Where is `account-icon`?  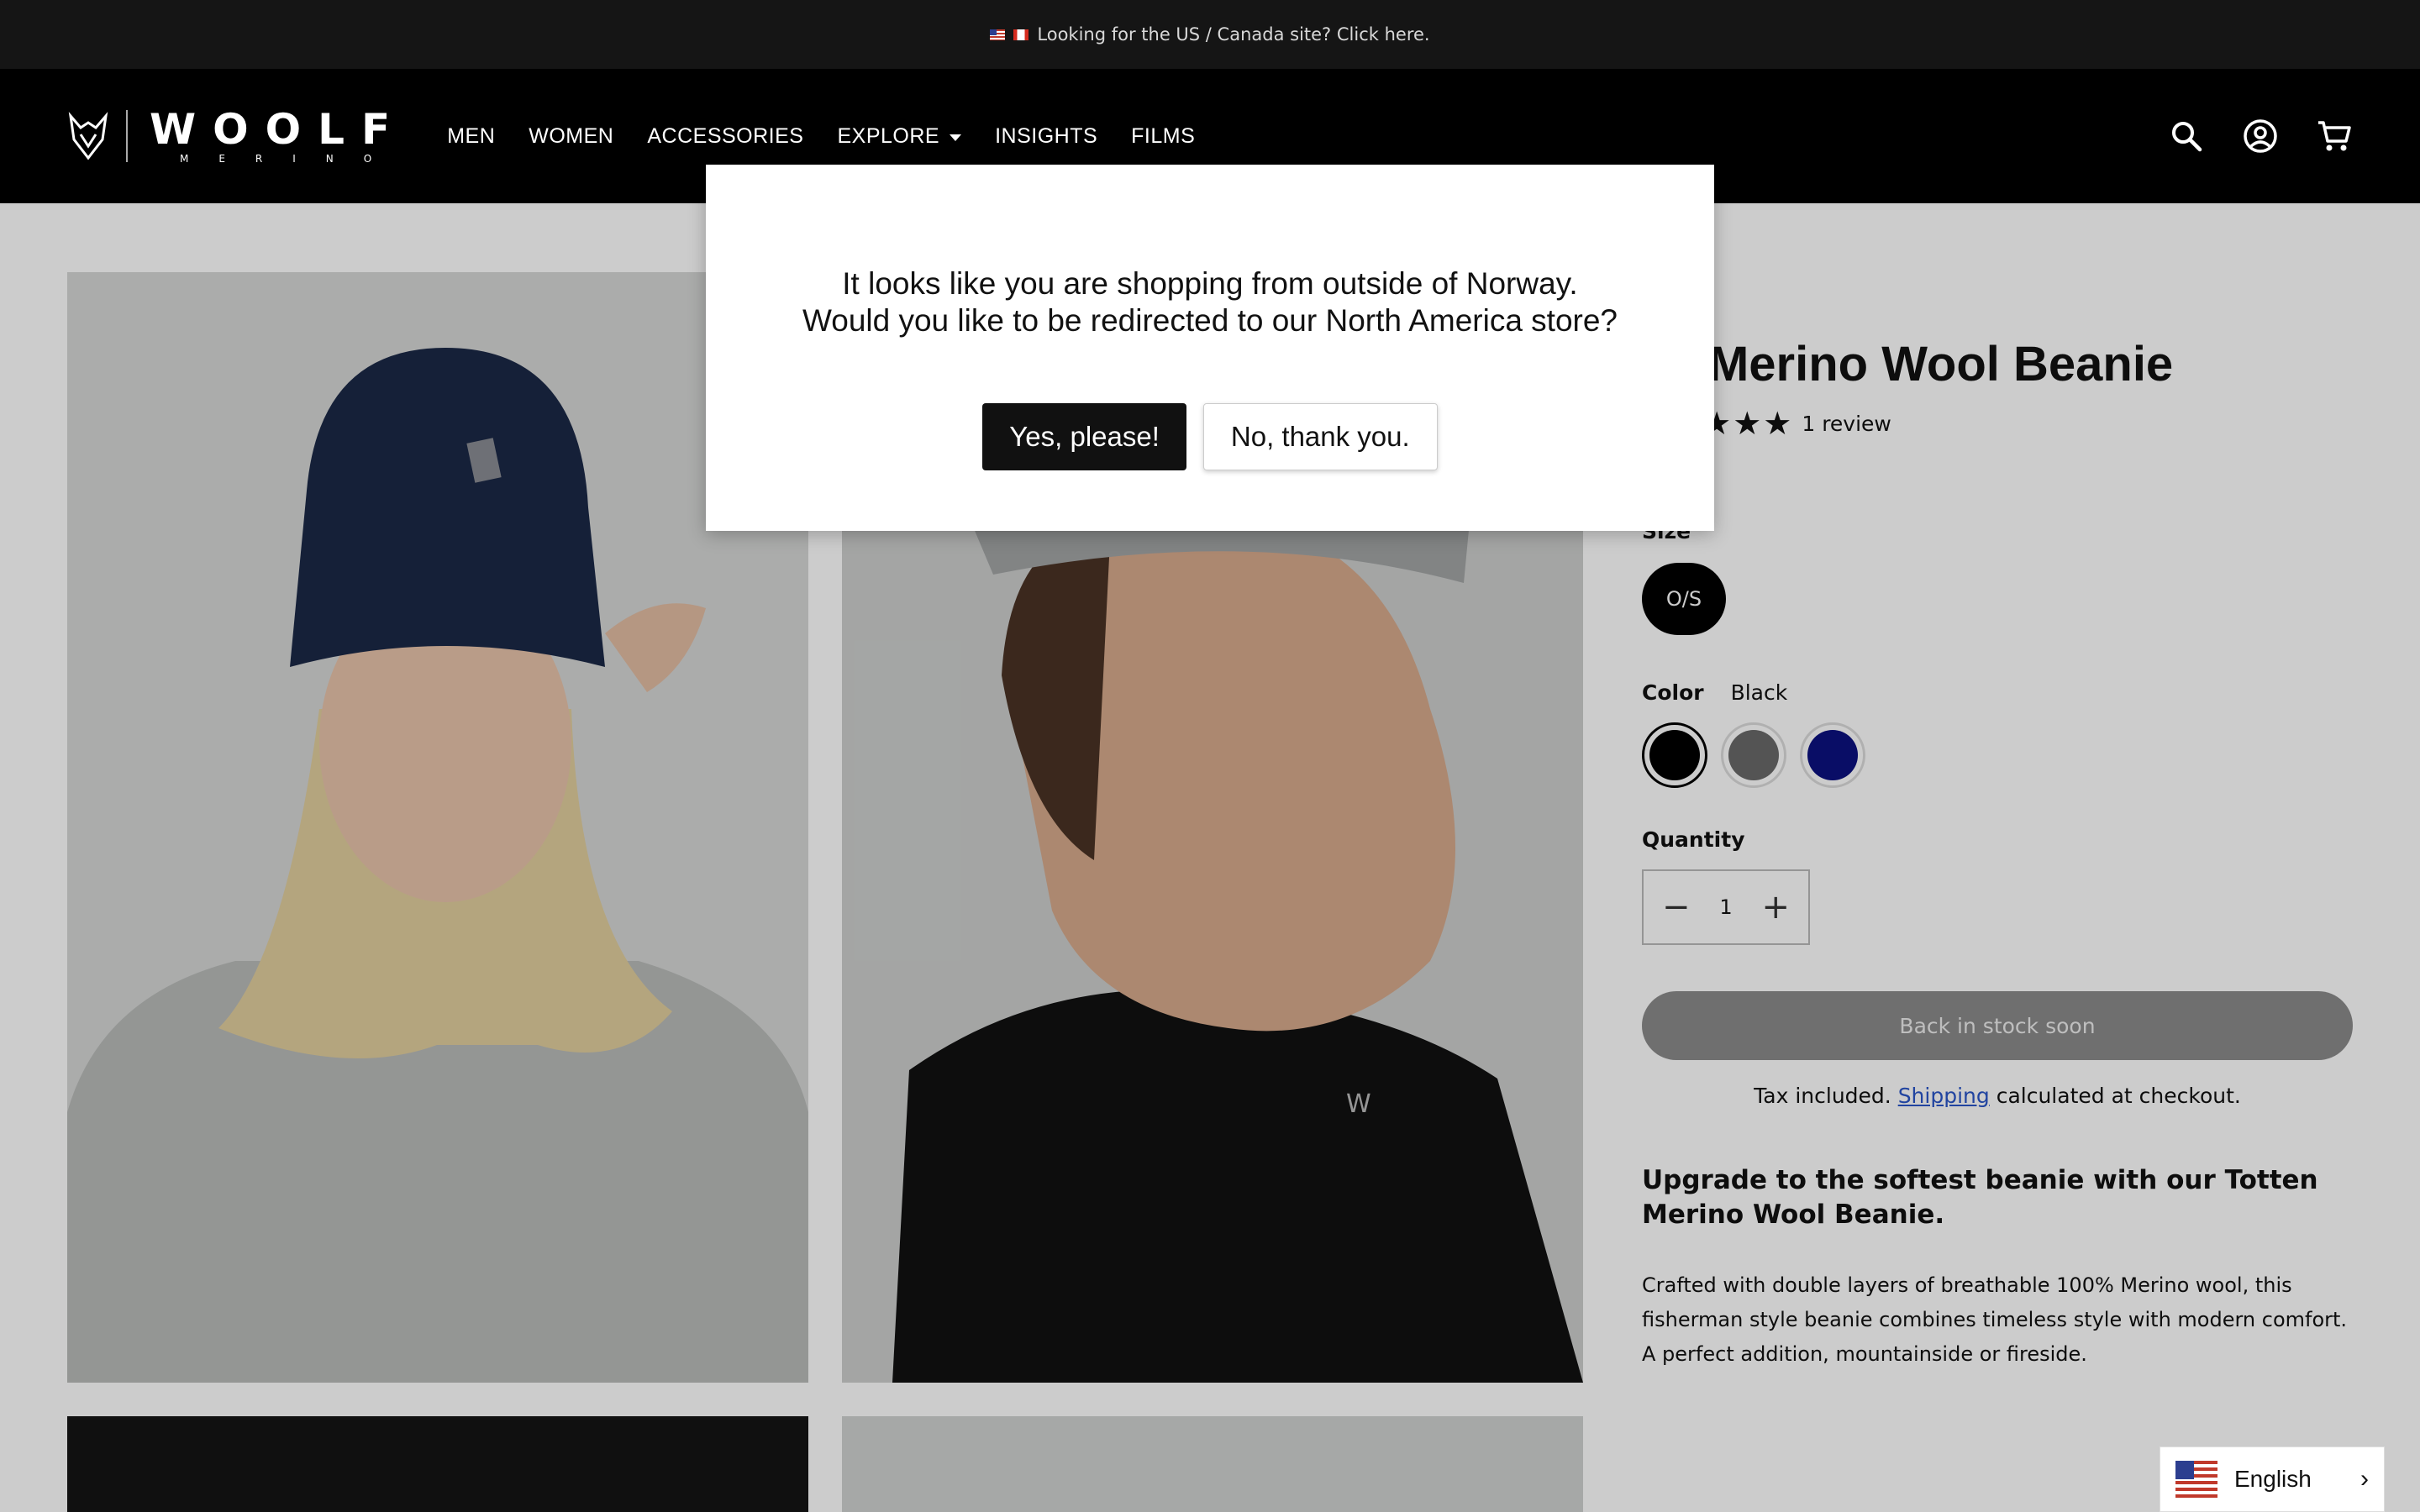 account-icon is located at coordinates (2261, 136).